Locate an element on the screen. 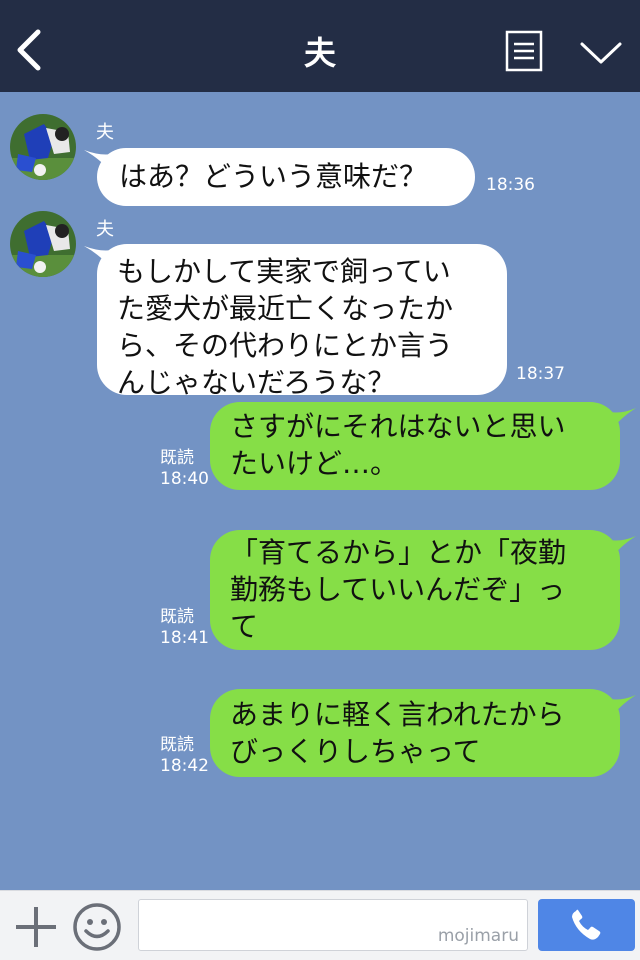  message-time: 18:36 is located at coordinates (510, 185).